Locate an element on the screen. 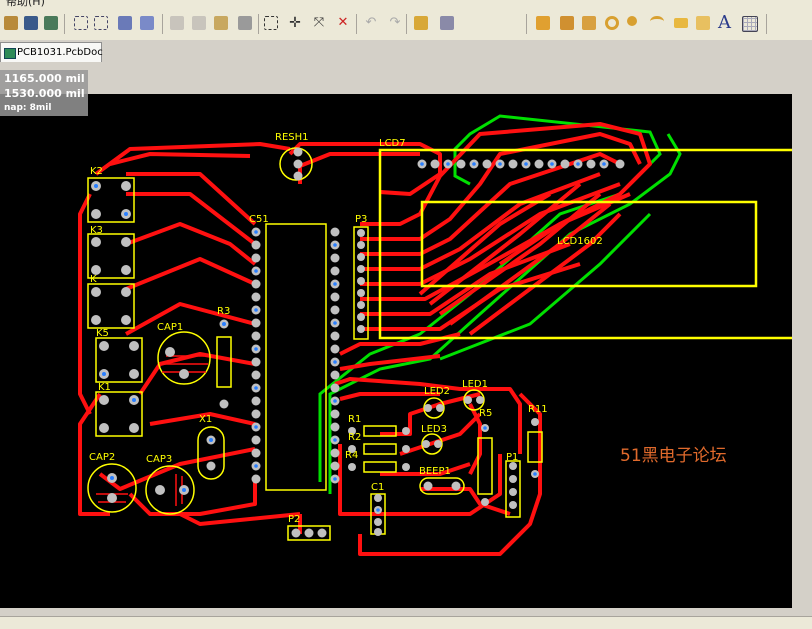 This screenshot has width=812, height=629. layer-icon is located at coordinates (31, 23).